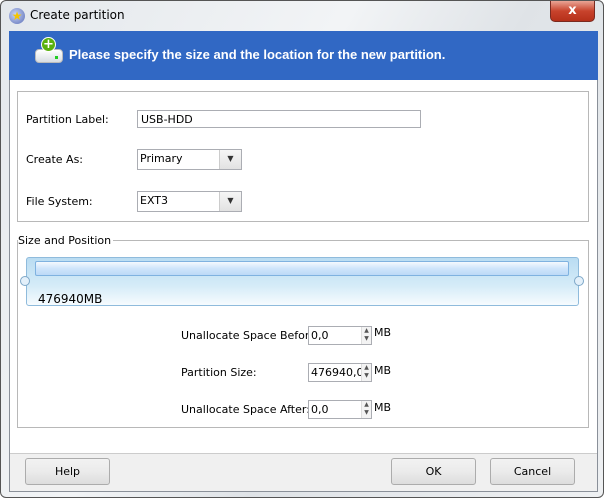 The width and height of the screenshot is (604, 498). What do you see at coordinates (383, 332) in the screenshot?
I see `before-unit: MB` at bounding box center [383, 332].